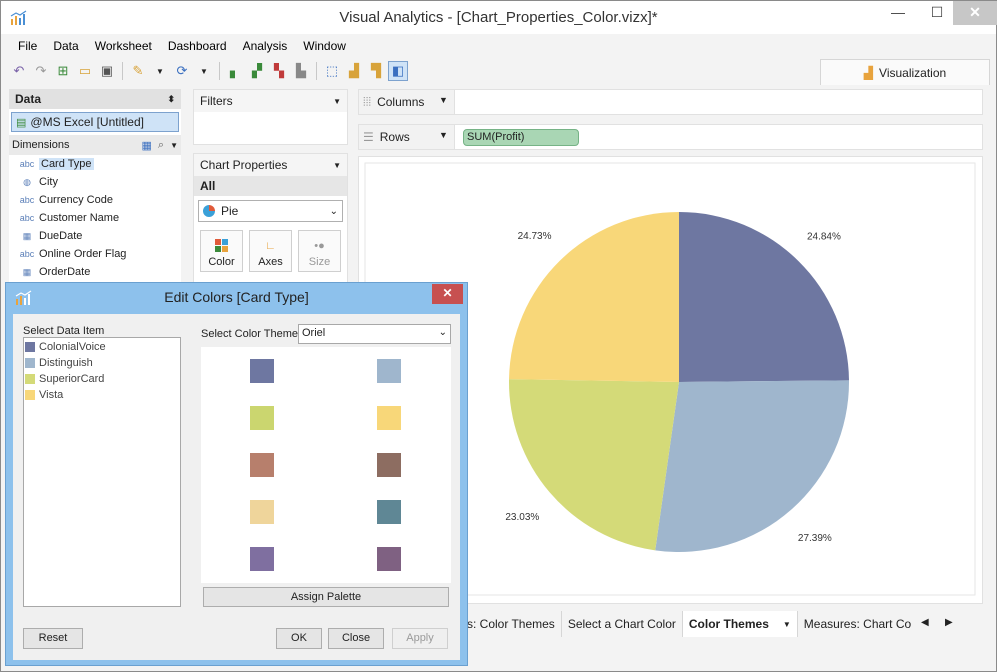 The height and width of the screenshot is (672, 997). I want to click on menu-worksheet: Worksheet, so click(123, 47).